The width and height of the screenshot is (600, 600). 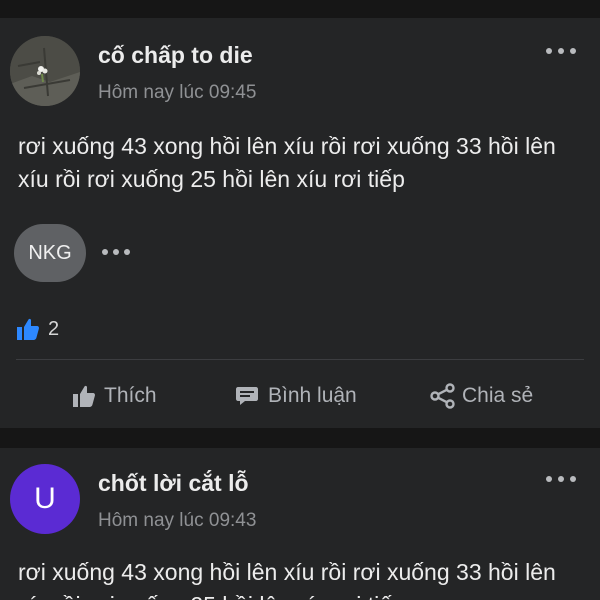 I want to click on avatar-photo-image, so click(x=45, y=71).